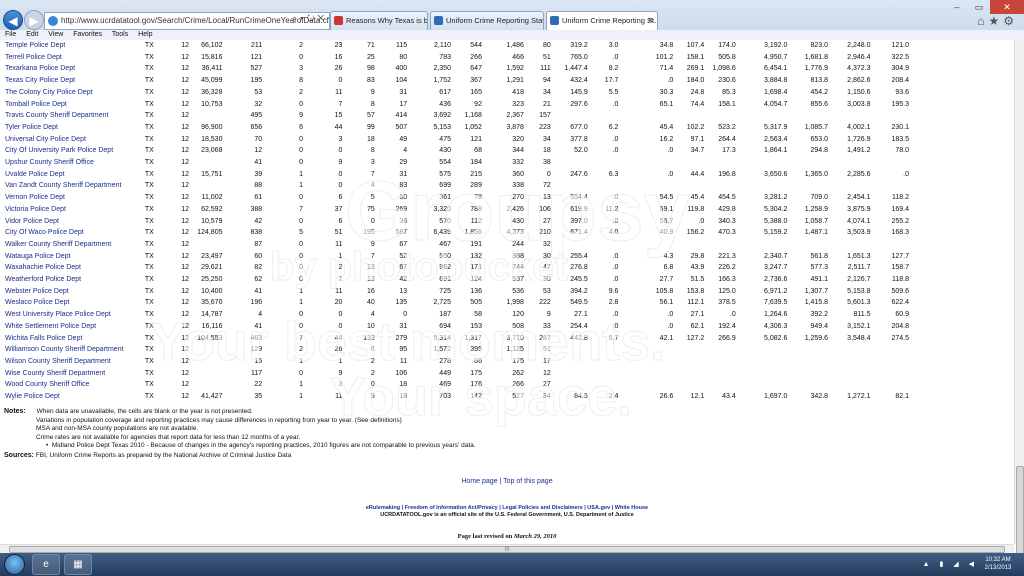  What do you see at coordinates (518, 92) in the screenshot?
I see `data-cell: 418` at bounding box center [518, 92].